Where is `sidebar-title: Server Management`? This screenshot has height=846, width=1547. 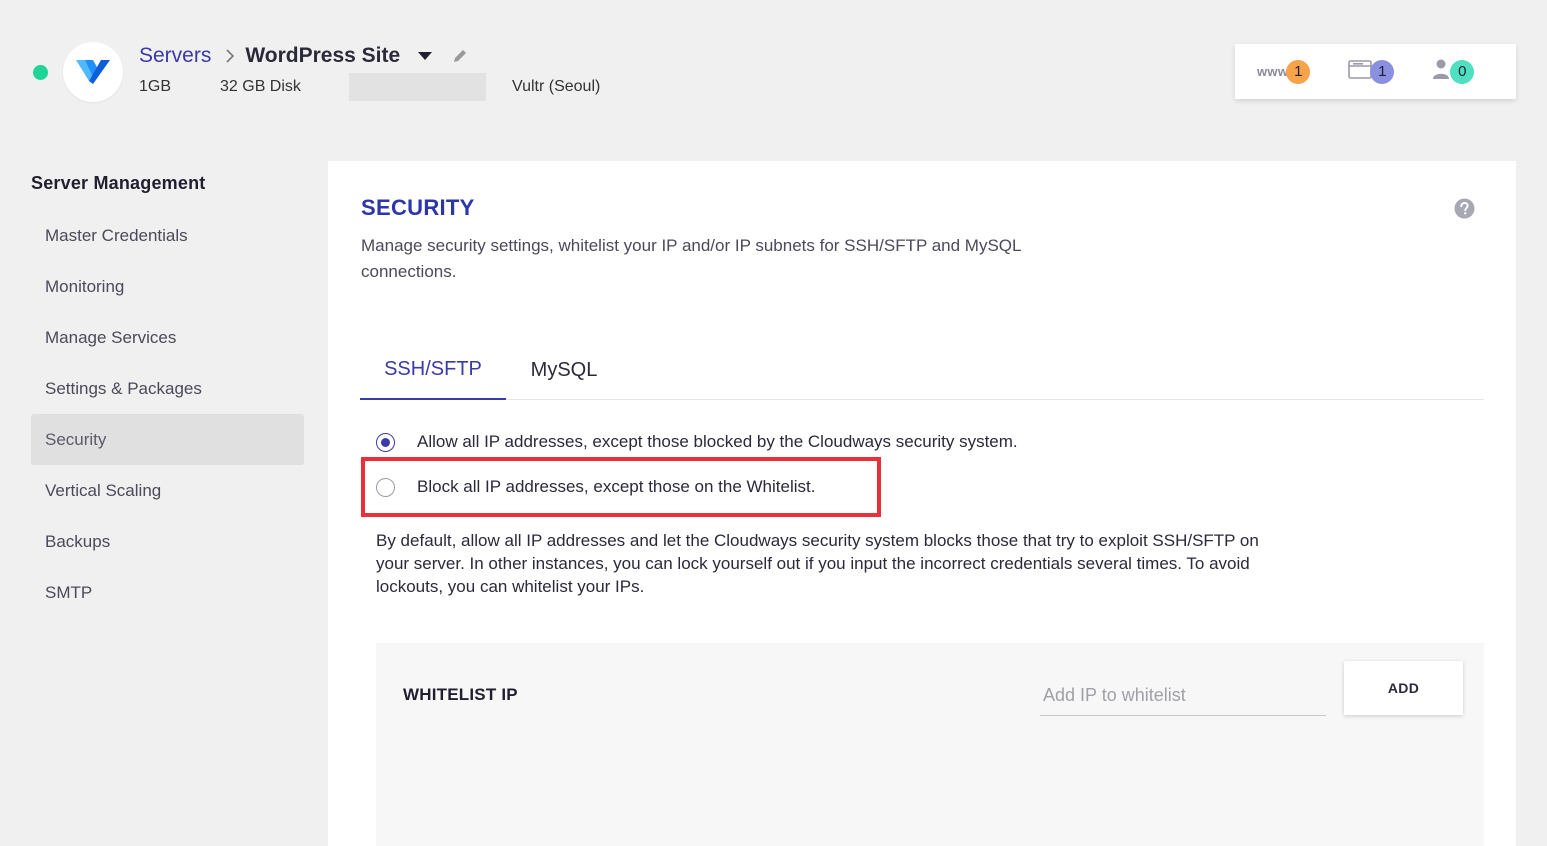 sidebar-title: Server Management is located at coordinates (118, 183).